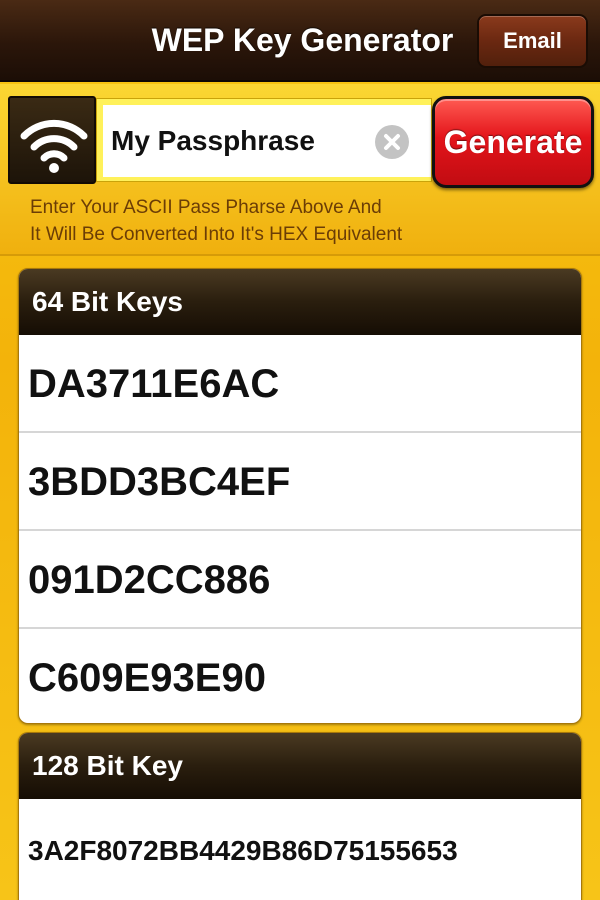 Image resolution: width=600 pixels, height=900 pixels. I want to click on instructions-line-1: Enter Your ASCII Pass Pharse Above And, so click(206, 207).